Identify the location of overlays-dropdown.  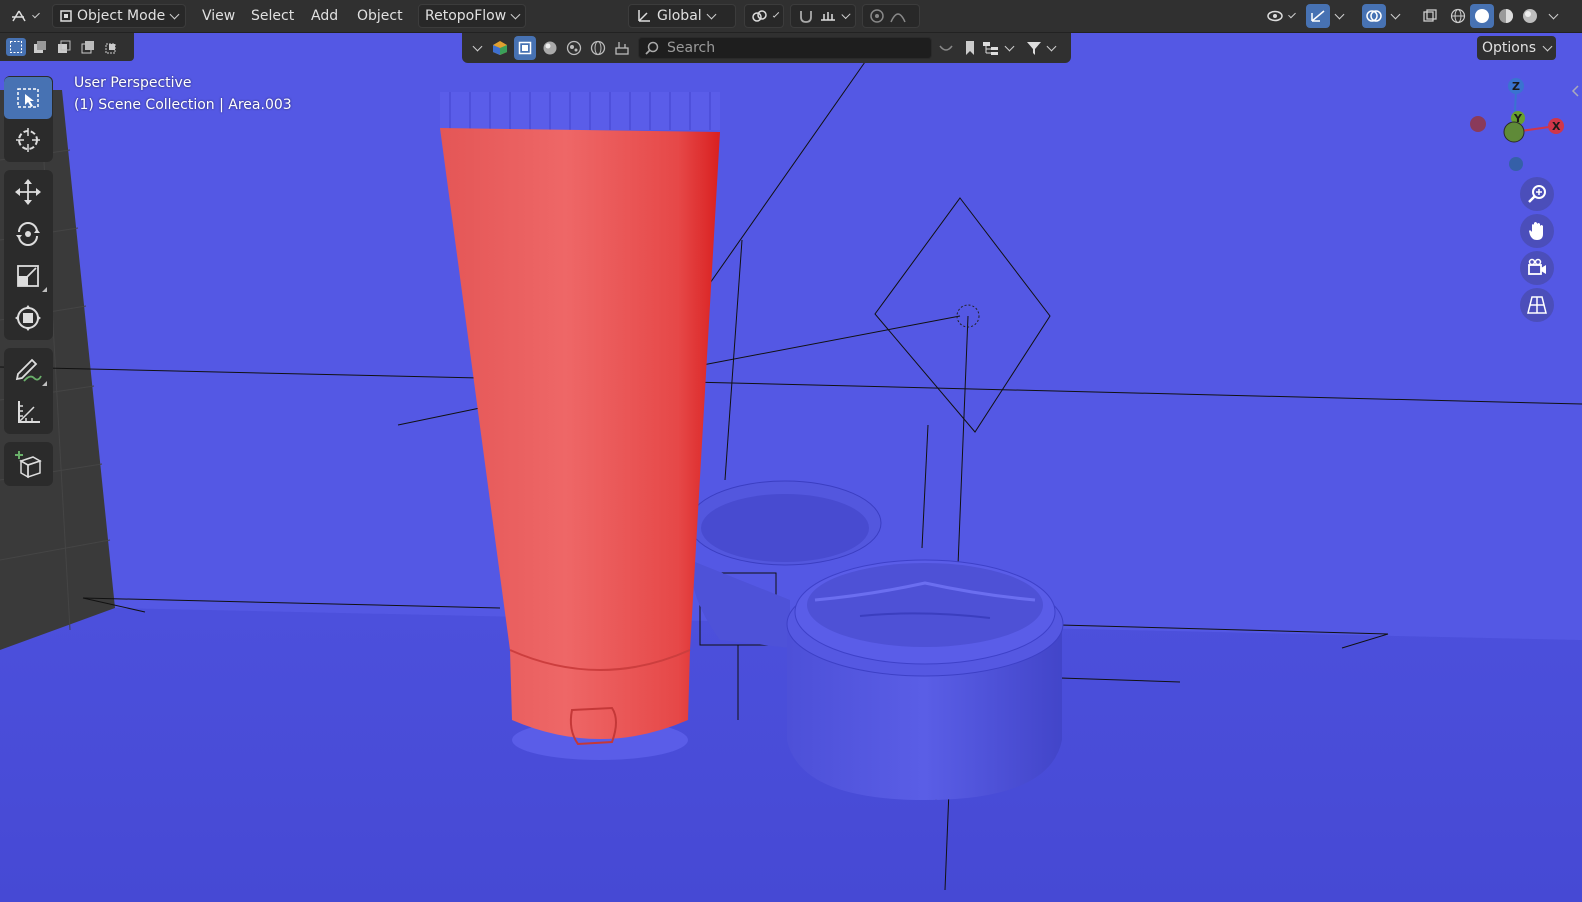
(1396, 16).